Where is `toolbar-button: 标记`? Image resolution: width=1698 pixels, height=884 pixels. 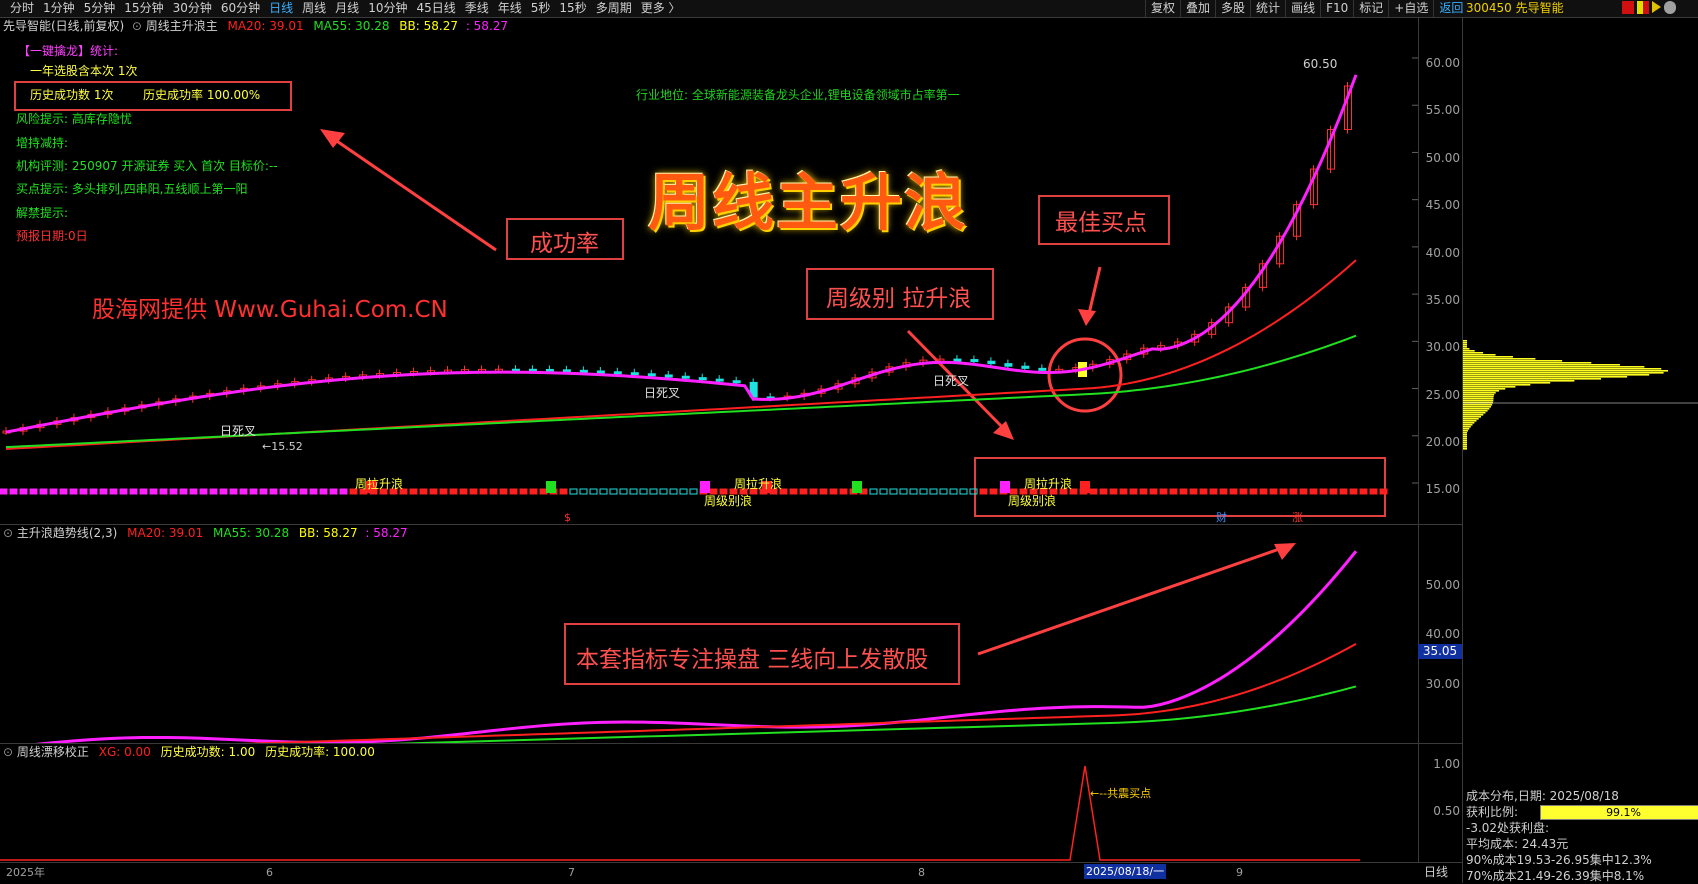 toolbar-button: 标记 is located at coordinates (1370, 8).